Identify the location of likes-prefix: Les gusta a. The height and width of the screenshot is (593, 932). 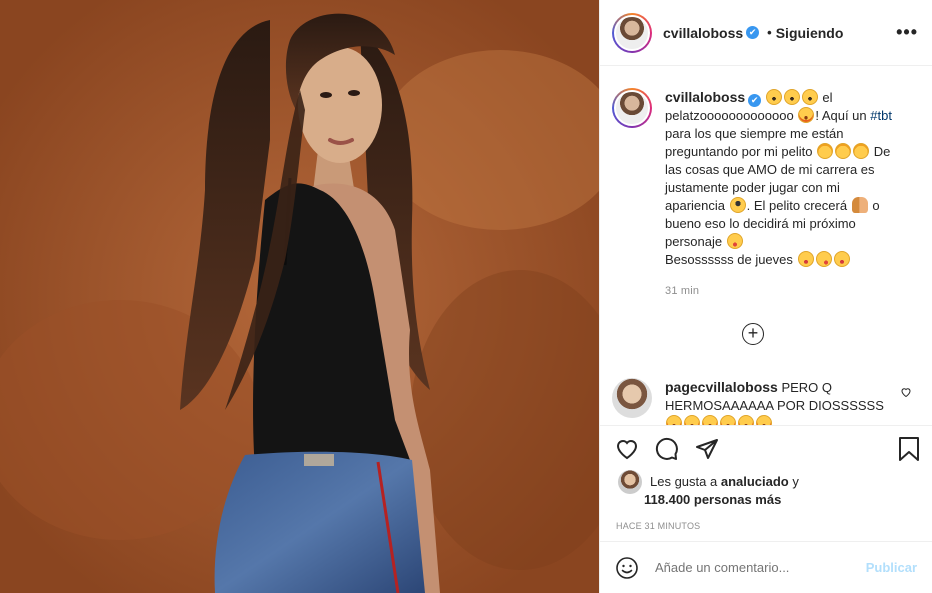
(684, 481).